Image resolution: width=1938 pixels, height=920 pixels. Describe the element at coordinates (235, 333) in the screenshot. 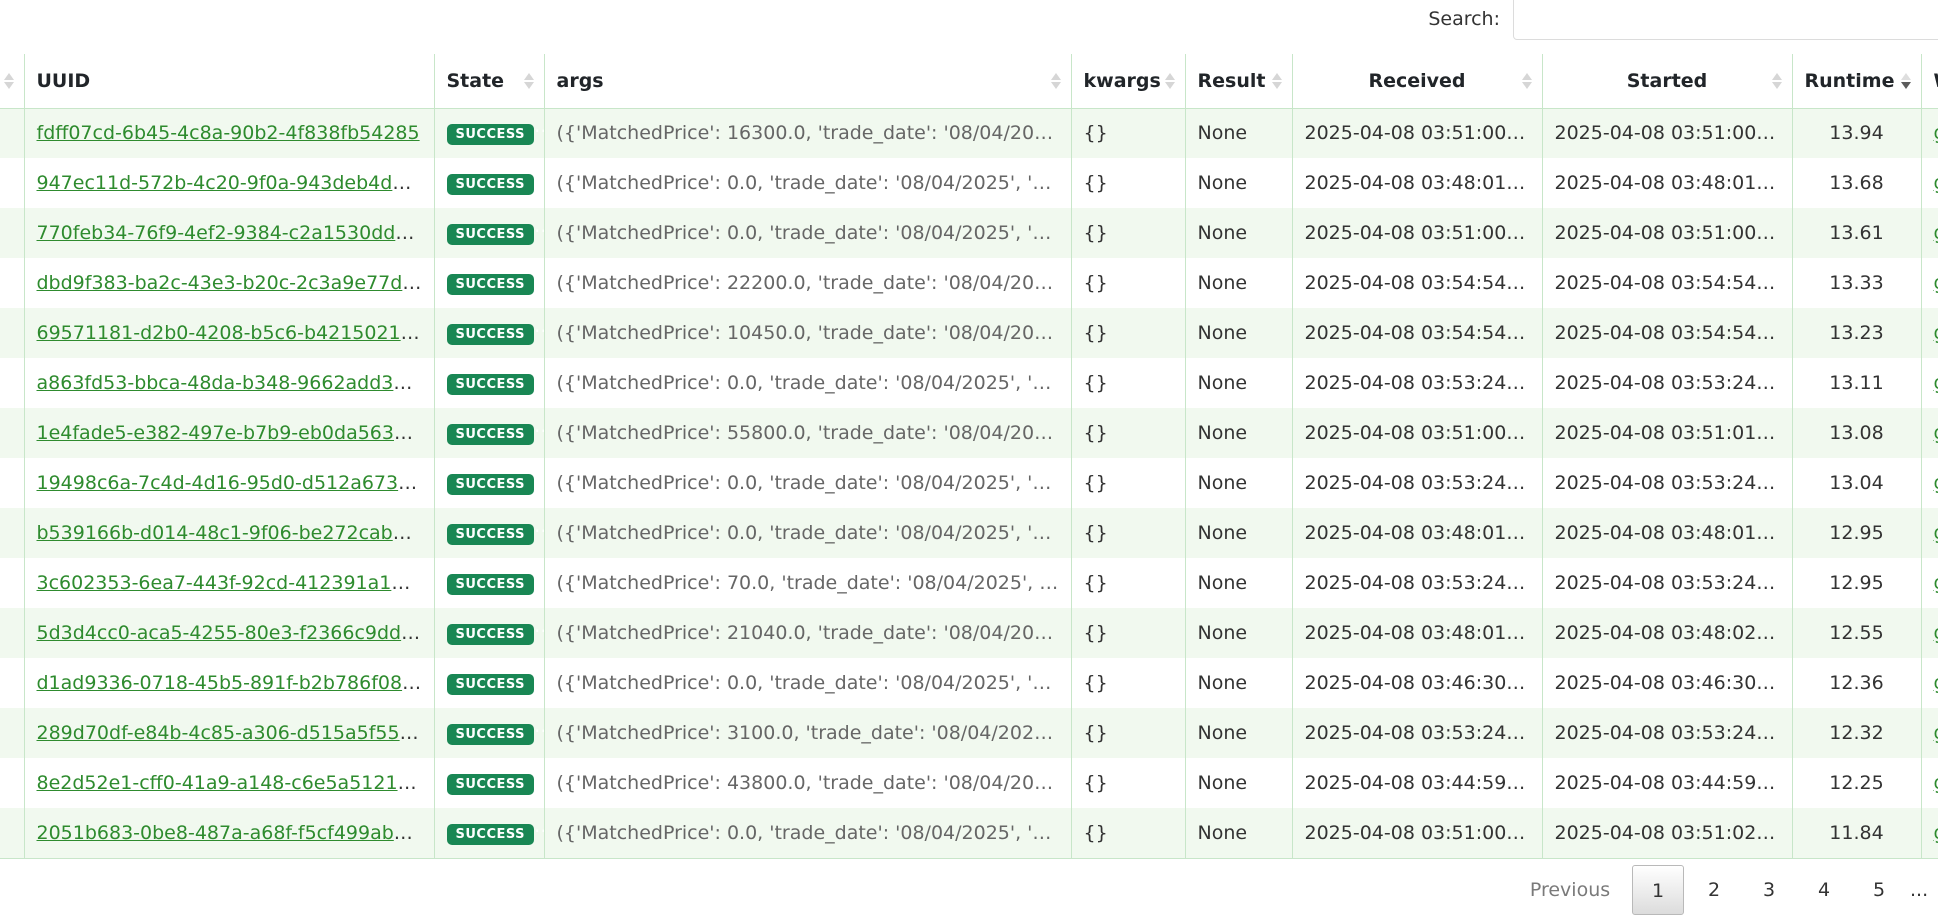

I see `task-uuid-link: 69571181-d2b0-4208-b5c6-b4215021bc89` at that location.